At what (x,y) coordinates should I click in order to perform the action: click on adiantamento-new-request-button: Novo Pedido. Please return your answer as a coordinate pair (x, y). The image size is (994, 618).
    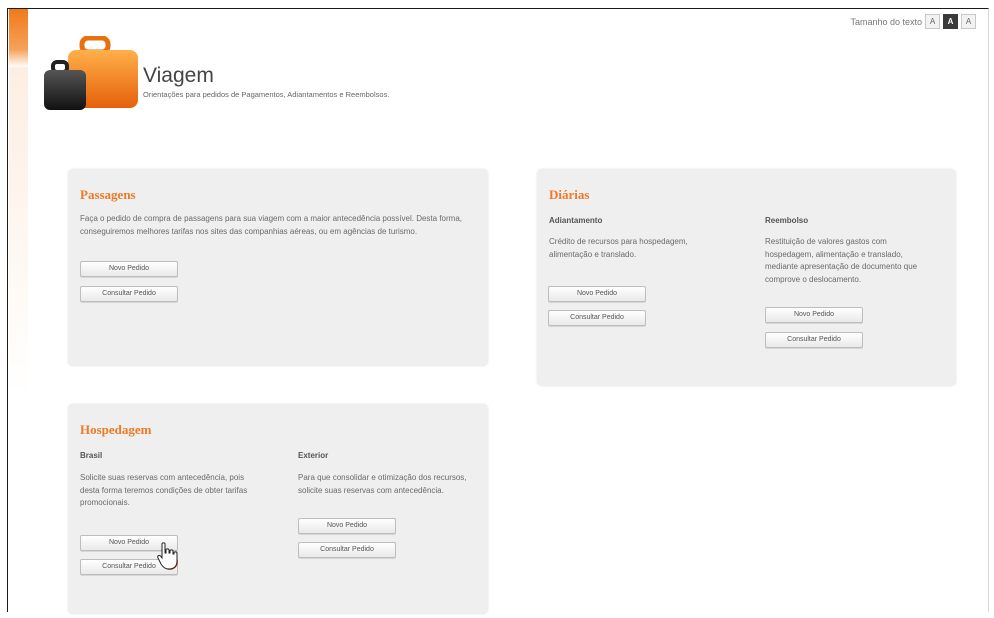
    Looking at the image, I should click on (597, 294).